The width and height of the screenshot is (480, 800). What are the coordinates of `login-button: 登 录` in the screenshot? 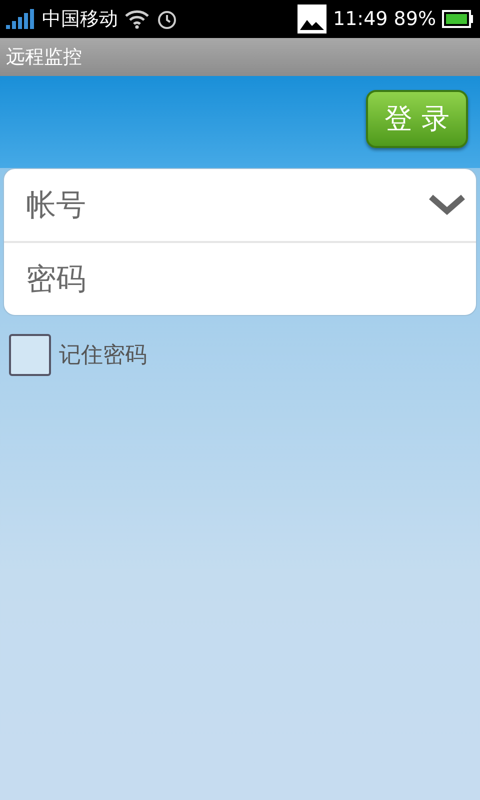 It's located at (417, 119).